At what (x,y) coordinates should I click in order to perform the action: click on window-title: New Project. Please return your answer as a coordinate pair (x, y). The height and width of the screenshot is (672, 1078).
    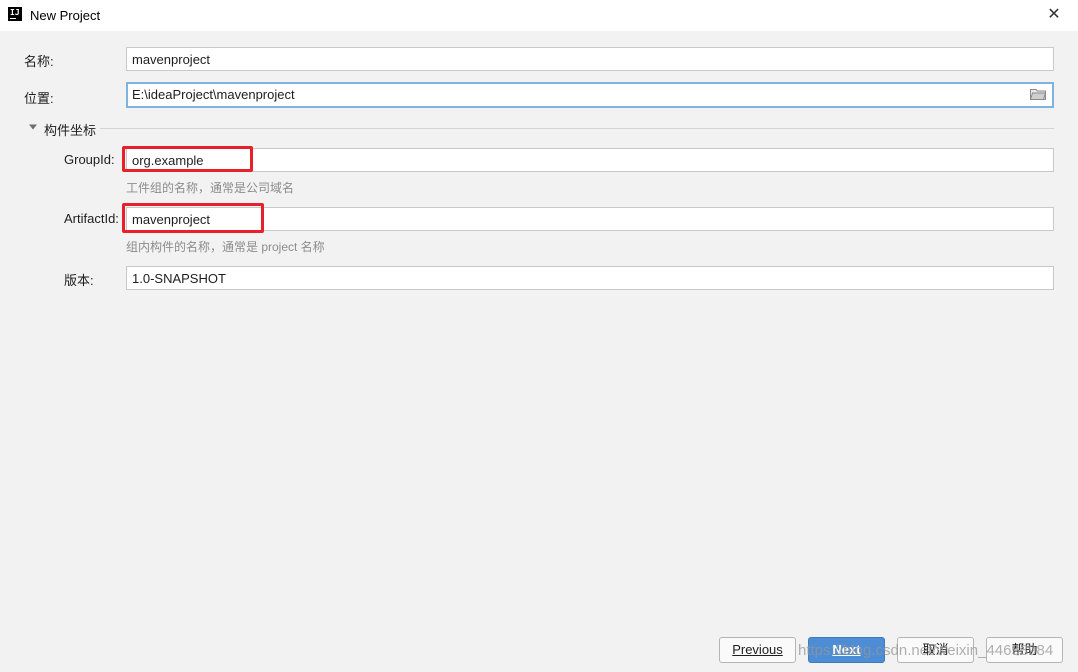
    Looking at the image, I should click on (65, 15).